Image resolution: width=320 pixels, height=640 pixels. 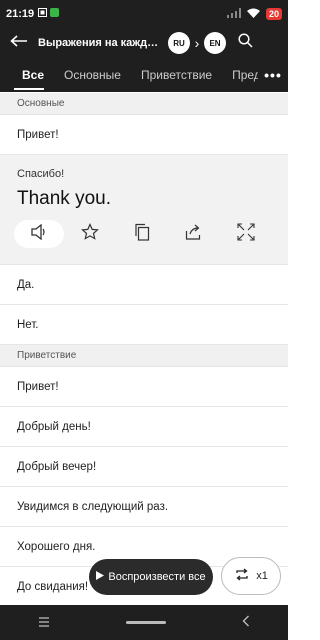 What do you see at coordinates (176, 75) in the screenshot?
I see `tab-greeting: Приветствие` at bounding box center [176, 75].